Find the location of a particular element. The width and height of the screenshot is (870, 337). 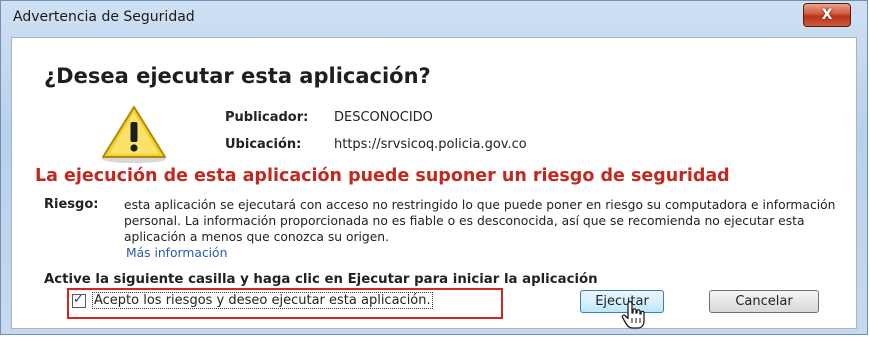

more-info-link: Más información is located at coordinates (176, 253).